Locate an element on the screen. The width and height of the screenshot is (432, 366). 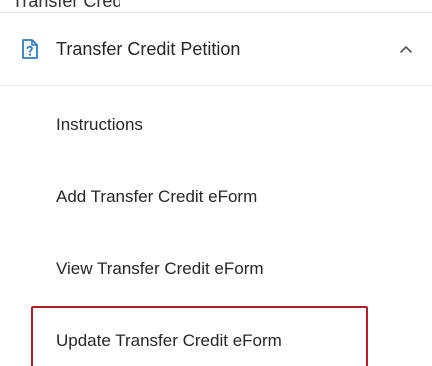
chevron-up-icon is located at coordinates (406, 49).